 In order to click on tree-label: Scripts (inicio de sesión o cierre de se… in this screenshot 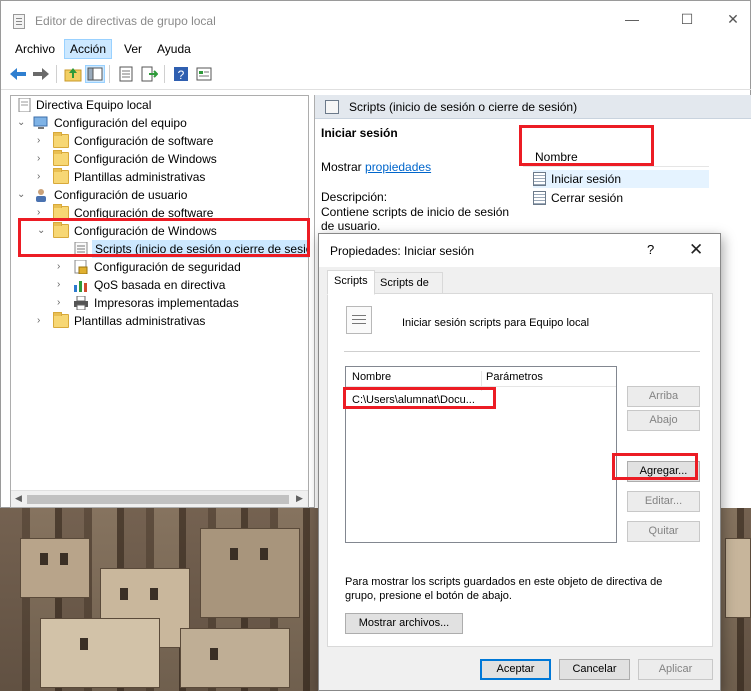, I will do `click(200, 249)`.